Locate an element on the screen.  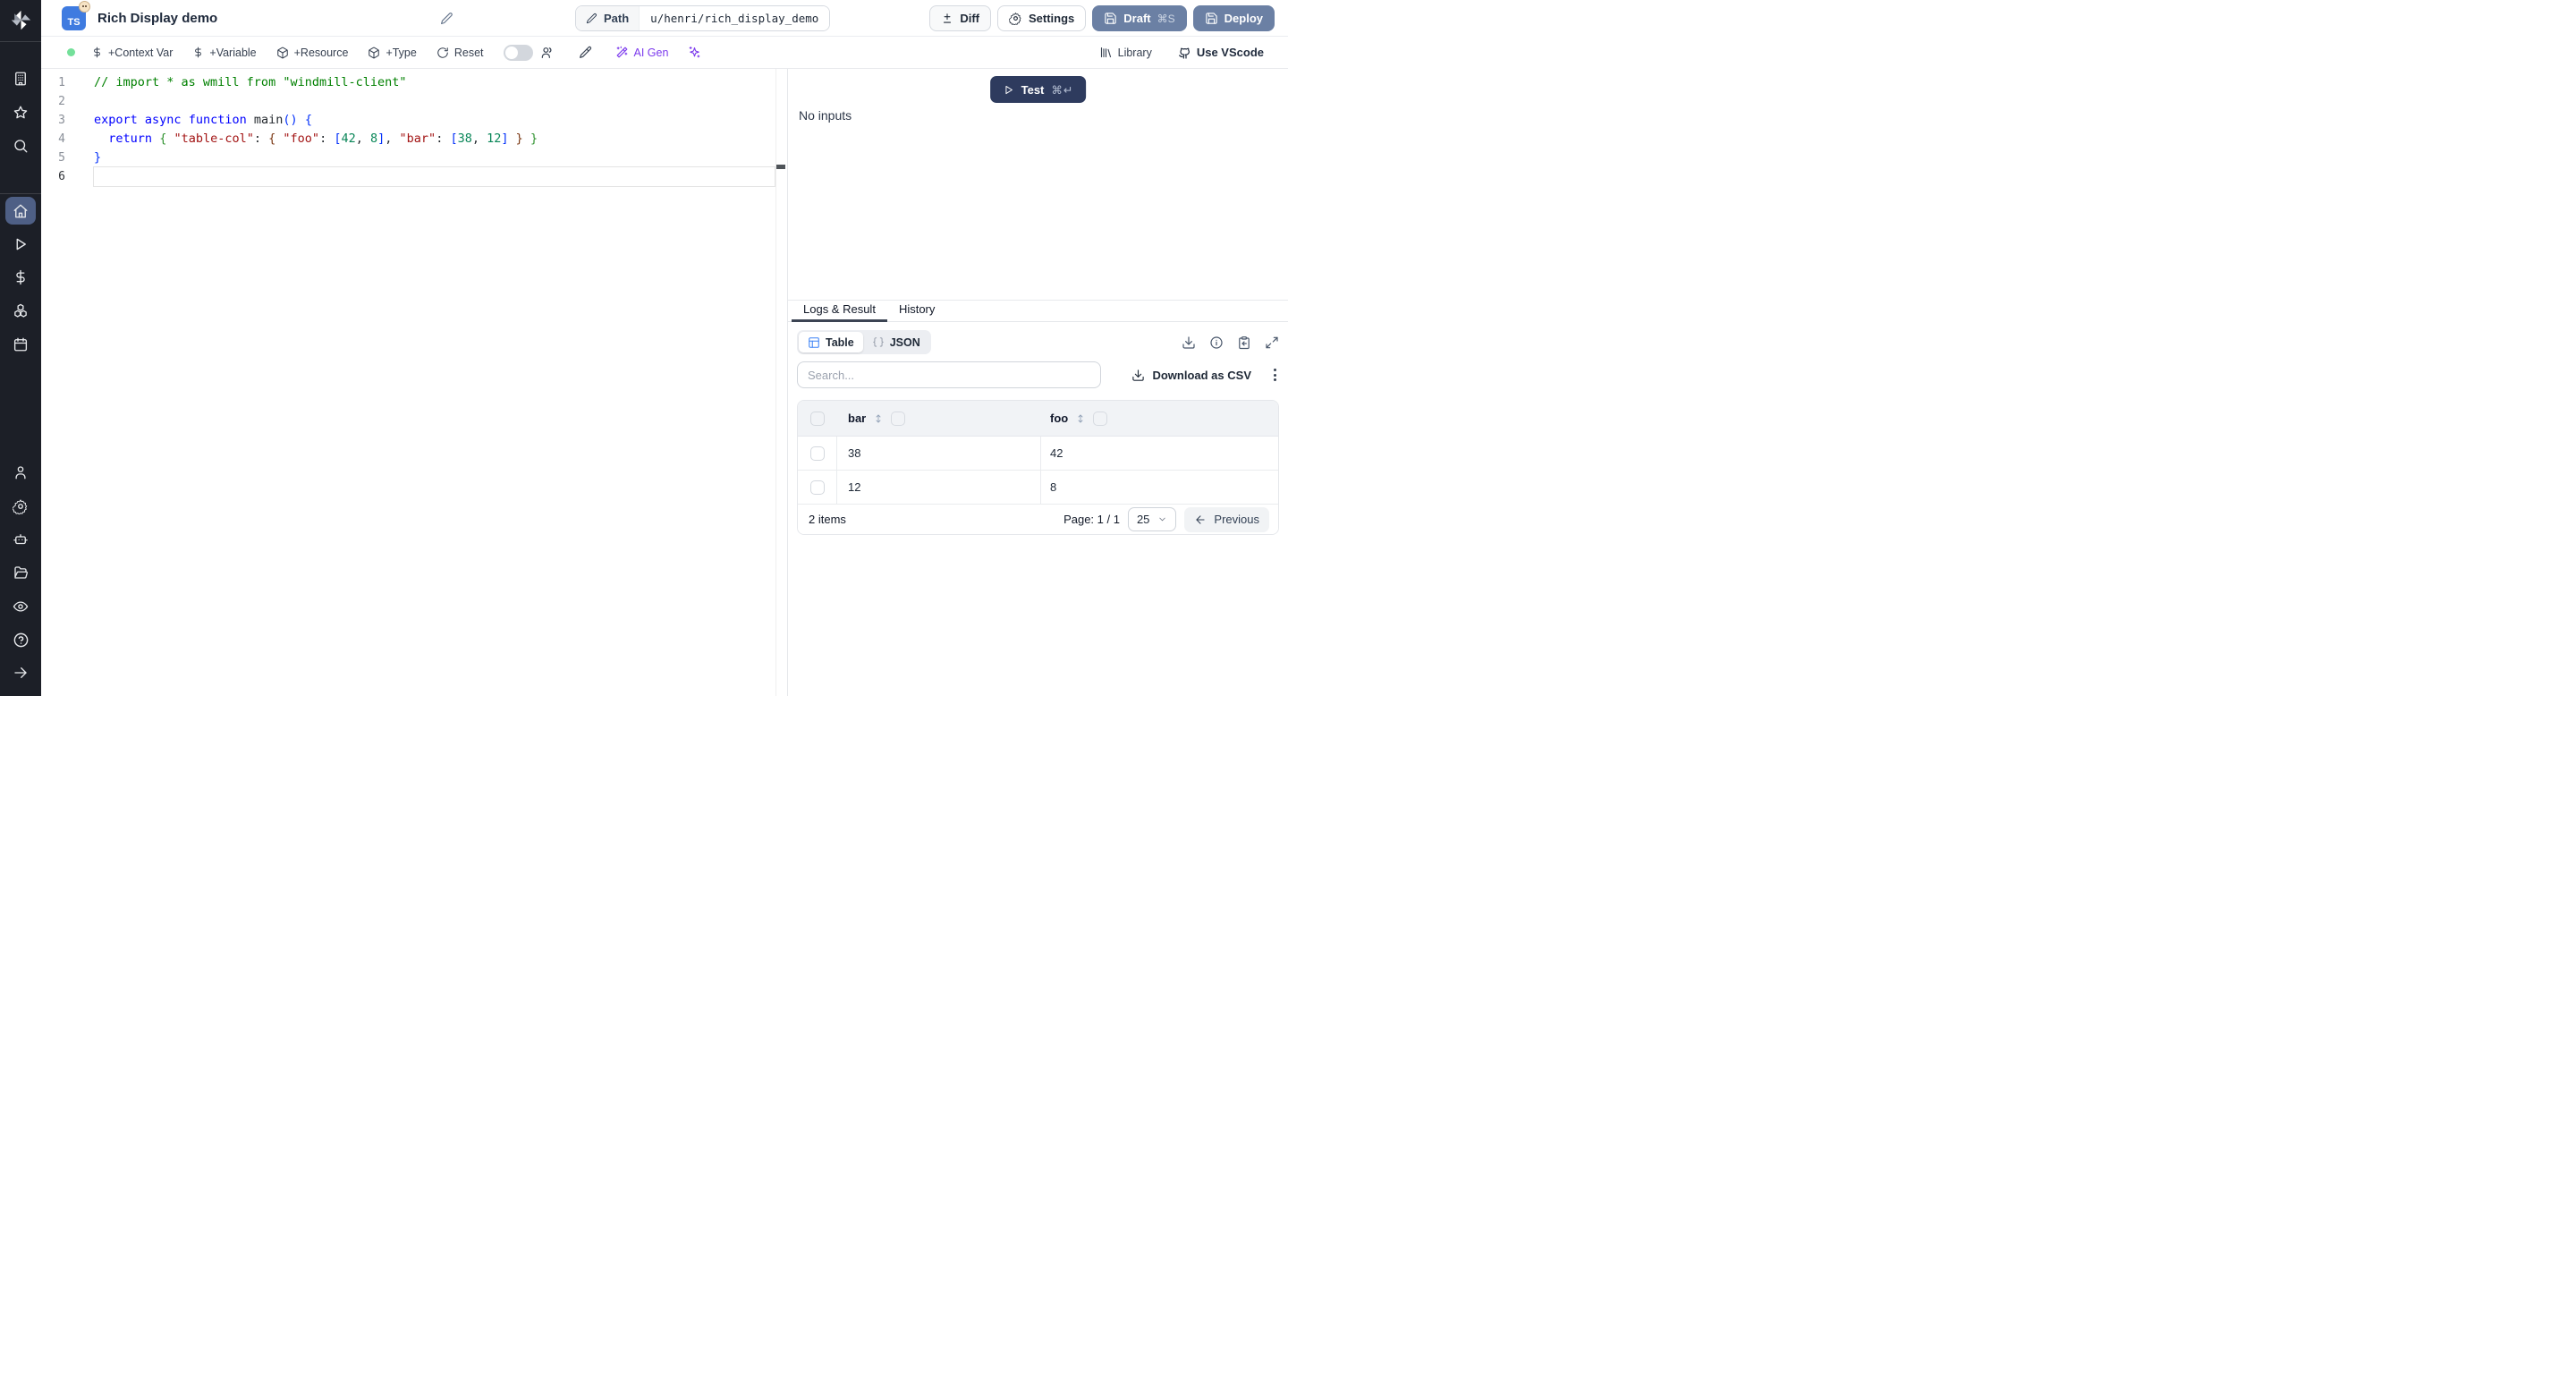
library-button: Library is located at coordinates (1125, 52).